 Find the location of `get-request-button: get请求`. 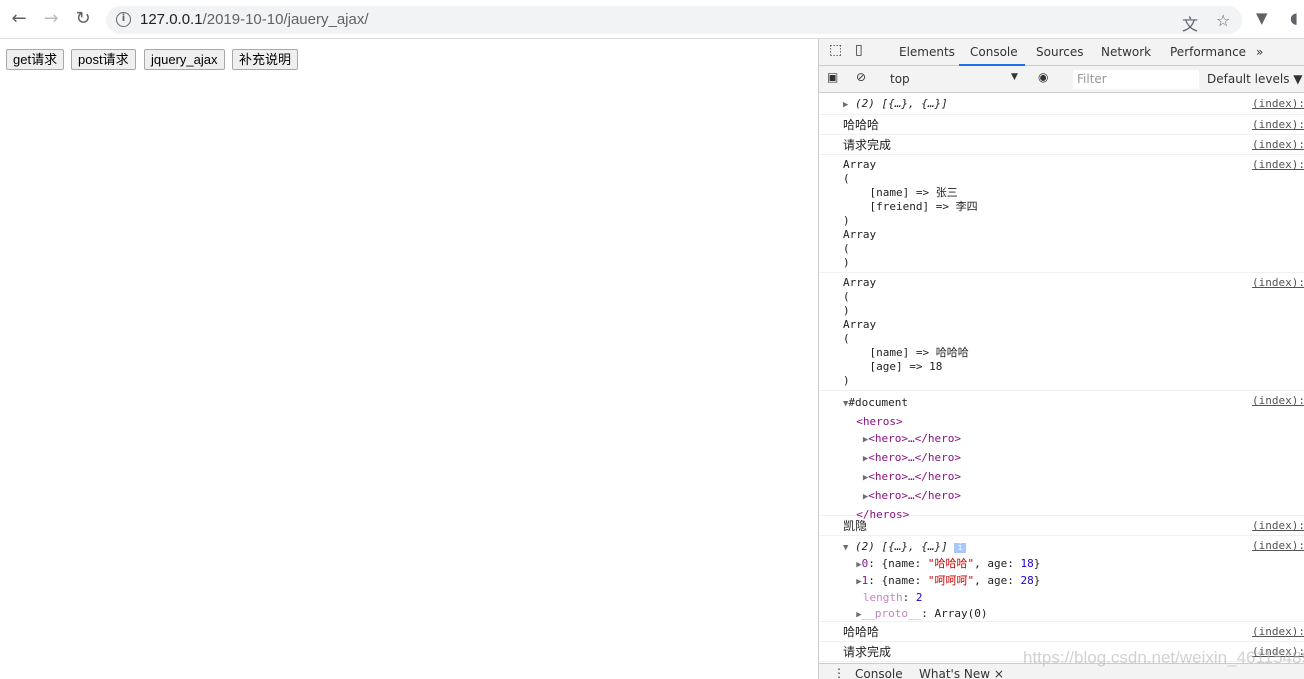

get-request-button: get请求 is located at coordinates (35, 59).